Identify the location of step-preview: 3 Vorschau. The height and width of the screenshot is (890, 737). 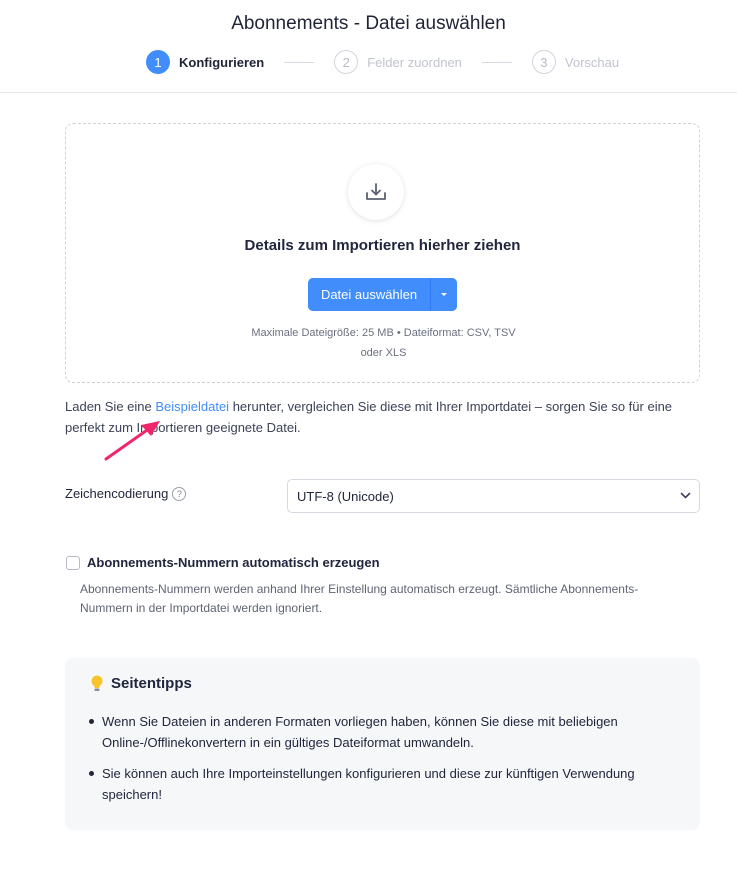
(575, 62).